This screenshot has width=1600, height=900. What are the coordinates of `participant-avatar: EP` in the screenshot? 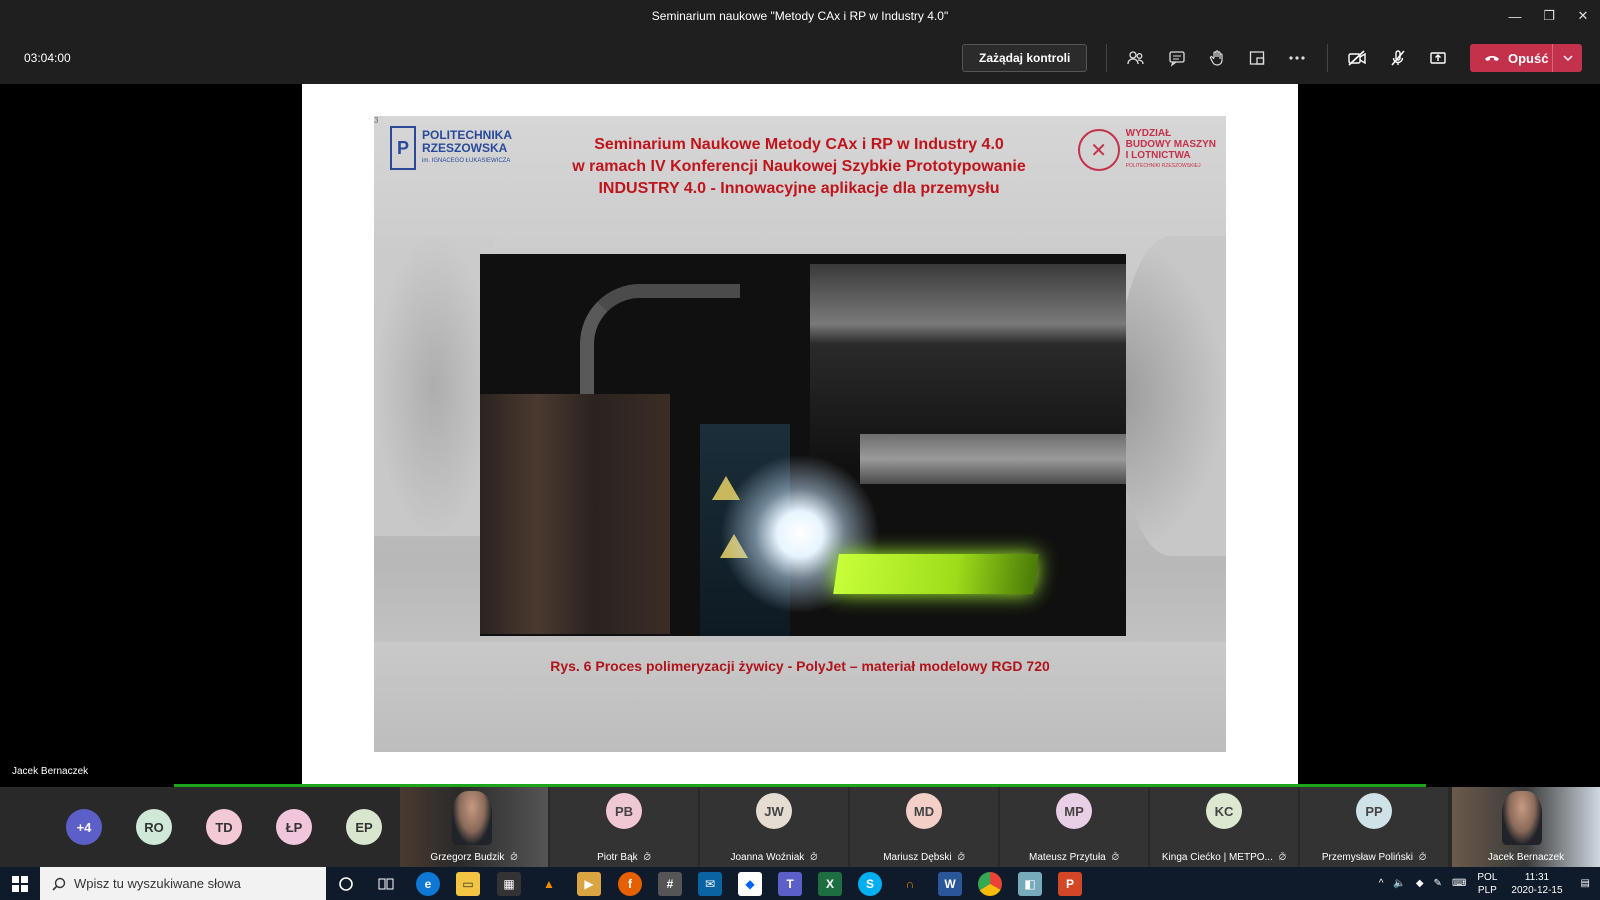 It's located at (364, 827).